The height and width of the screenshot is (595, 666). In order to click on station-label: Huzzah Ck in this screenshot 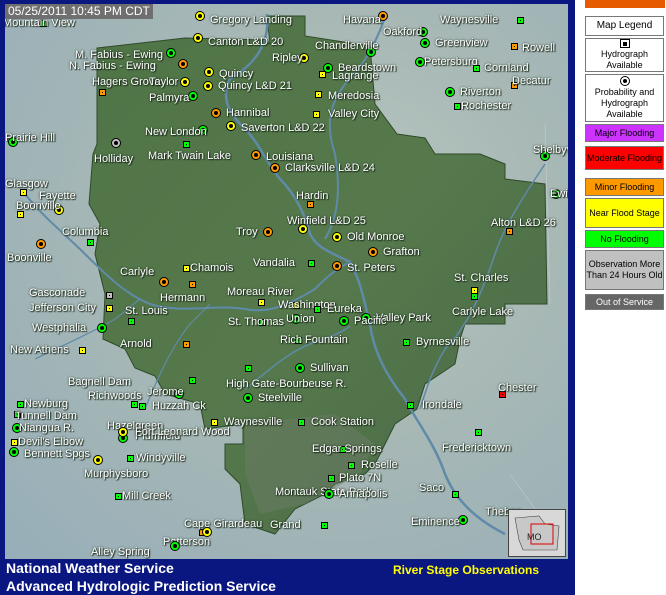, I will do `click(179, 406)`.